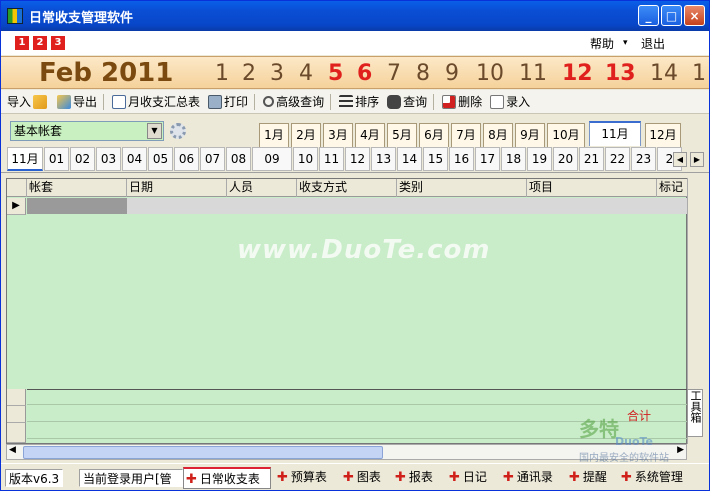 Image resolution: width=710 pixels, height=491 pixels. I want to click on month-tab: 7月, so click(466, 135).